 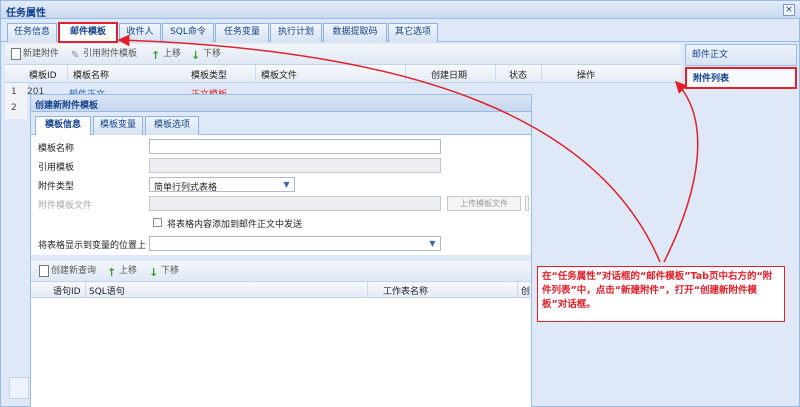 What do you see at coordinates (681, 171) in the screenshot?
I see `arrow-to-attachment-list` at bounding box center [681, 171].